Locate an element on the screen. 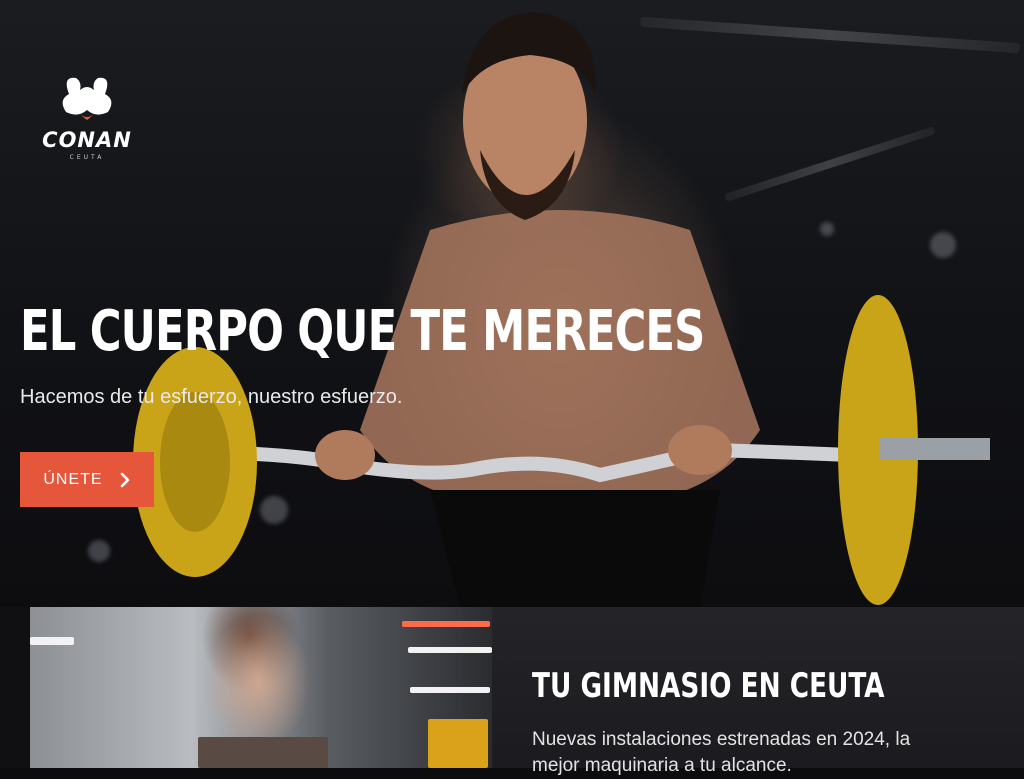 The width and height of the screenshot is (1024, 779). brand-logo: CONAN CEUTA is located at coordinates (89, 120).